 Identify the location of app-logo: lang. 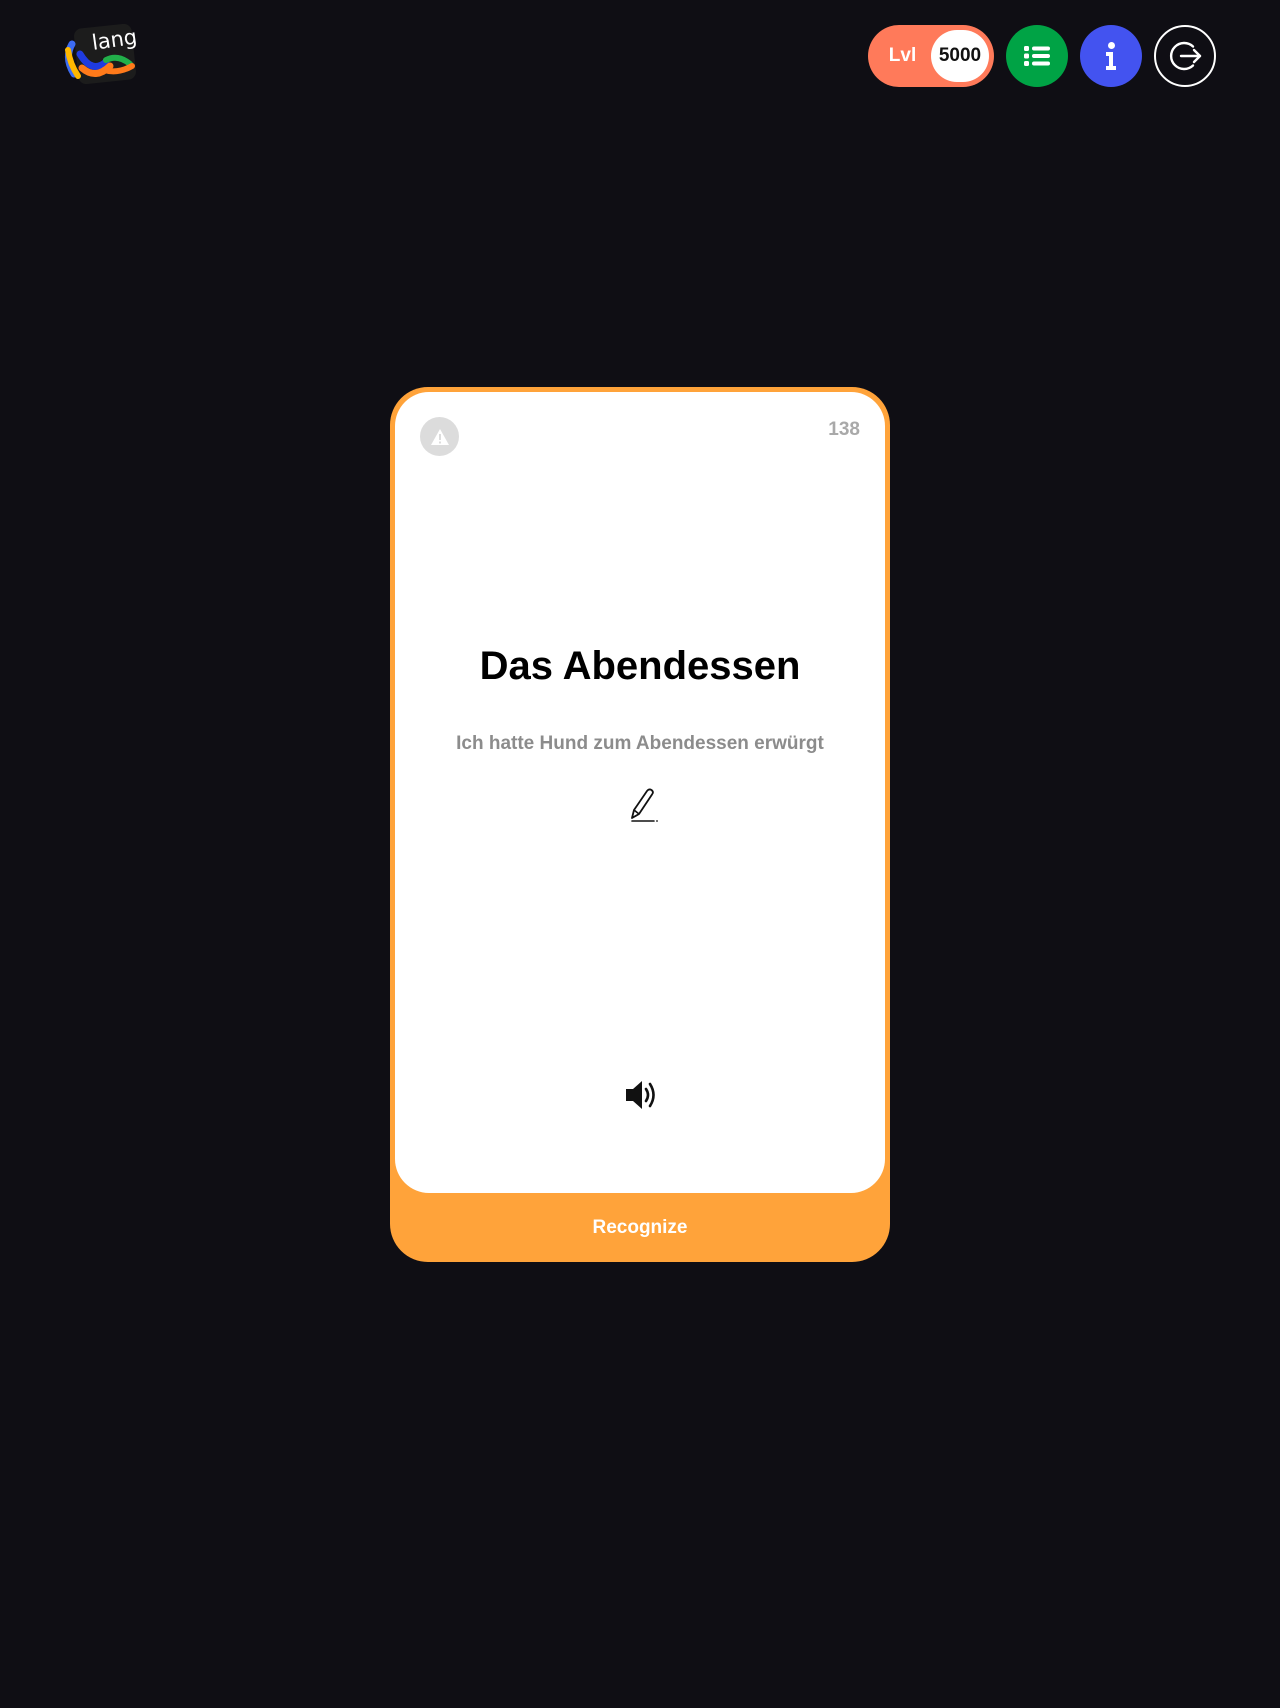
(102, 57).